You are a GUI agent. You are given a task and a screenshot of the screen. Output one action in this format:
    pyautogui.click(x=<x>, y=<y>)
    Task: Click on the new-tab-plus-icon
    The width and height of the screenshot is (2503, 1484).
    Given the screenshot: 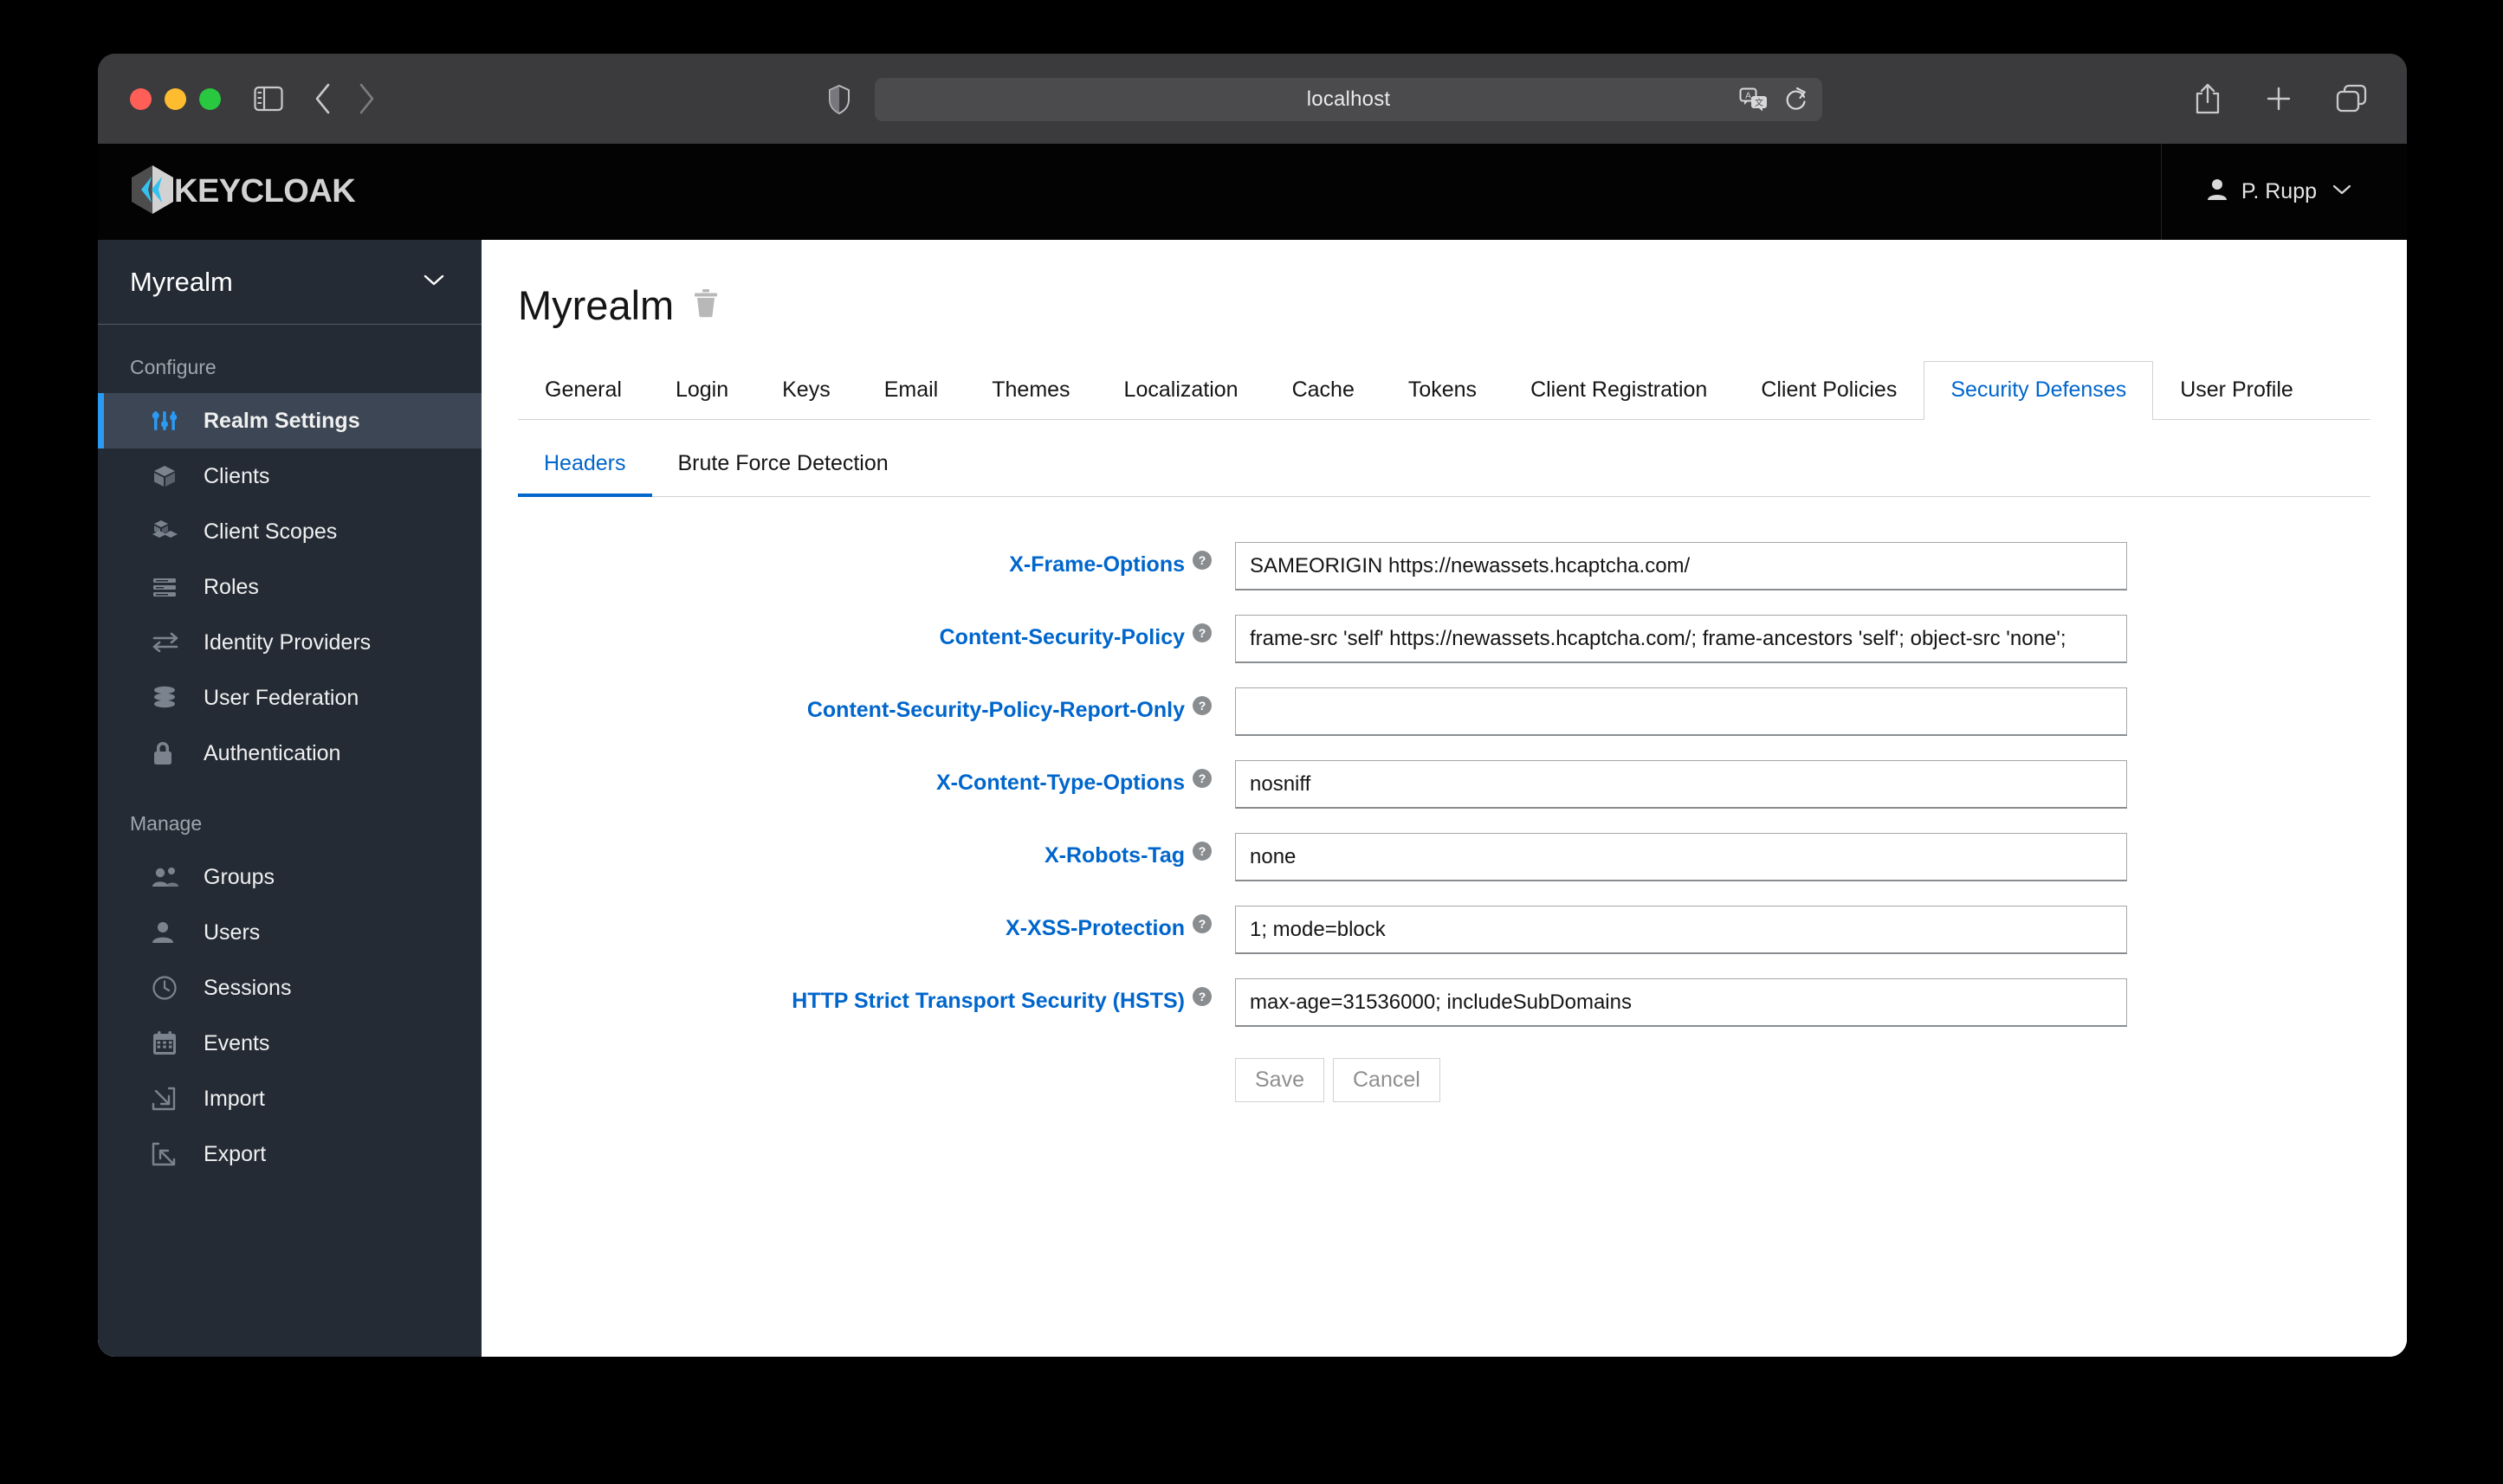 What is the action you would take?
    pyautogui.click(x=2279, y=99)
    